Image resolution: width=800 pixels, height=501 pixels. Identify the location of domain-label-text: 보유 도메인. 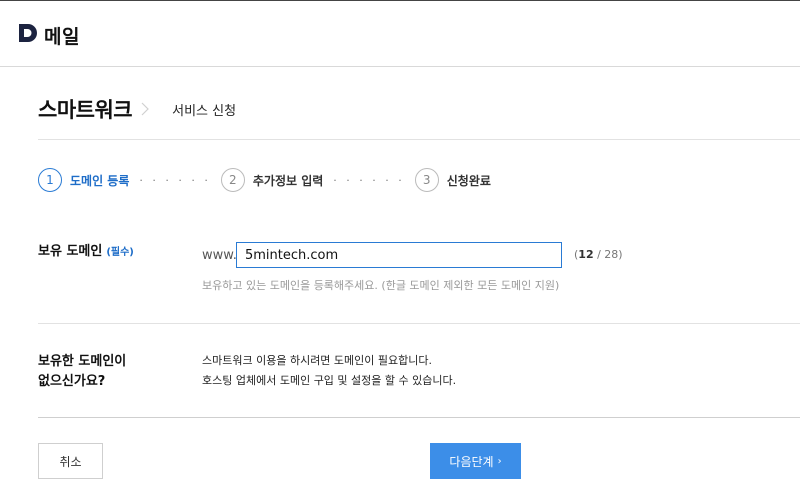
(70, 251).